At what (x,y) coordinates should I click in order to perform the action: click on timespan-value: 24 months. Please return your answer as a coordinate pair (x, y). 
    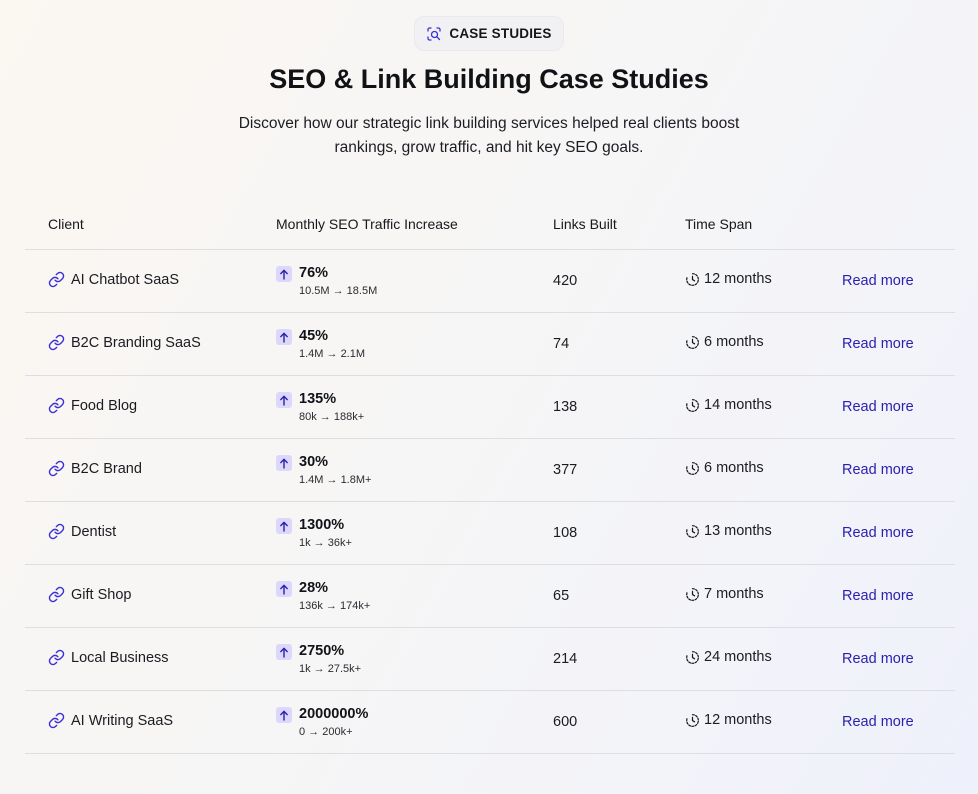
    Looking at the image, I should click on (738, 657).